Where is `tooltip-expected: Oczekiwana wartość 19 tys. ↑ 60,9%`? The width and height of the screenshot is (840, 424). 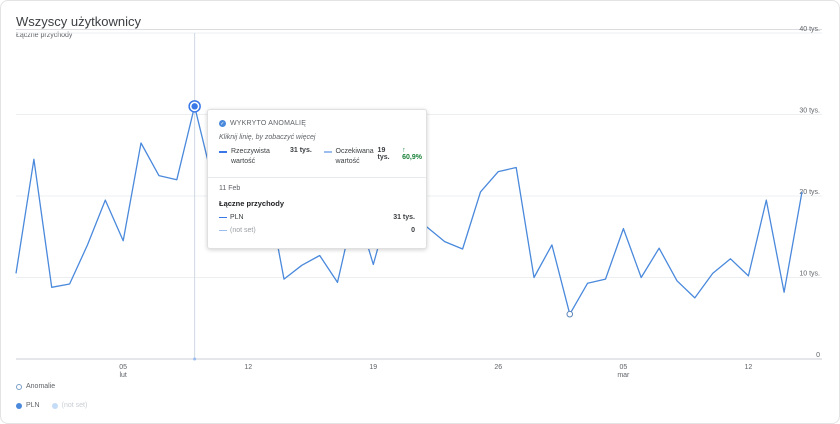
tooltip-expected: Oczekiwana wartość 19 tys. ↑ 60,9% is located at coordinates (375, 157).